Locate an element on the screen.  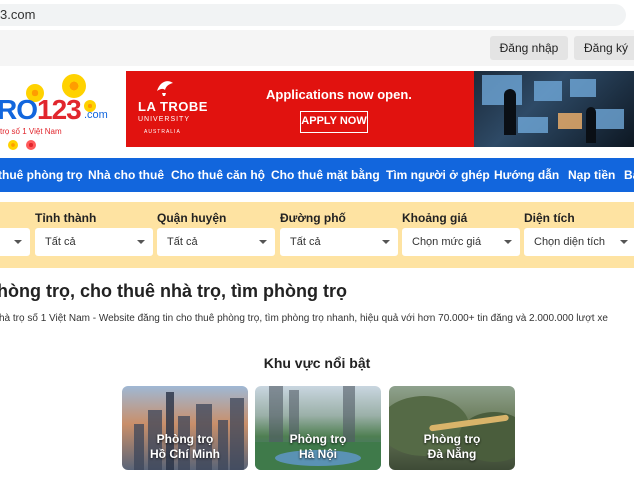
url-text: 3.com is located at coordinates (18, 14).